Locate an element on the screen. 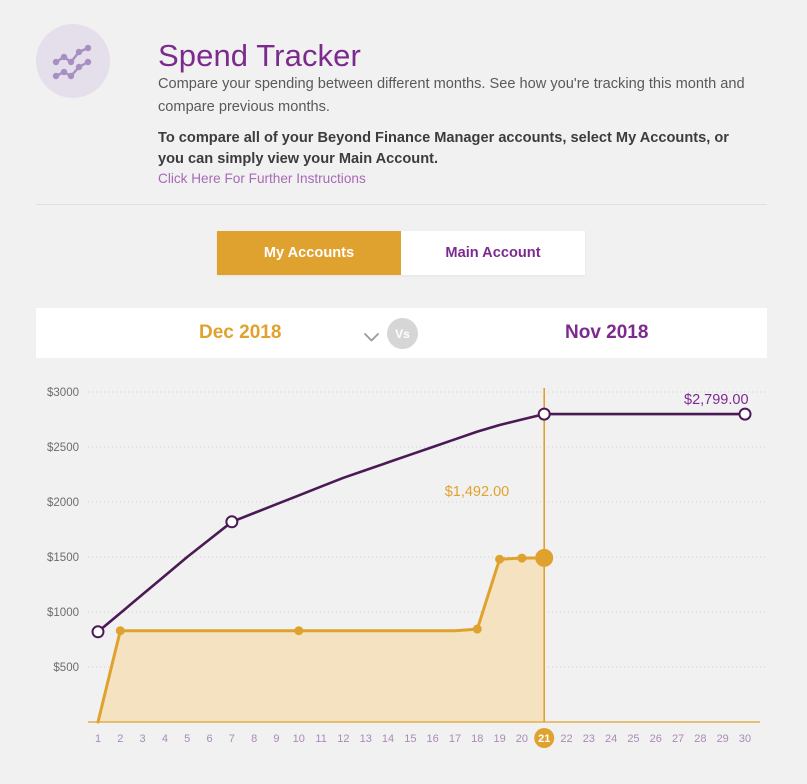  x-axis-tick-label: 23 is located at coordinates (589, 739).